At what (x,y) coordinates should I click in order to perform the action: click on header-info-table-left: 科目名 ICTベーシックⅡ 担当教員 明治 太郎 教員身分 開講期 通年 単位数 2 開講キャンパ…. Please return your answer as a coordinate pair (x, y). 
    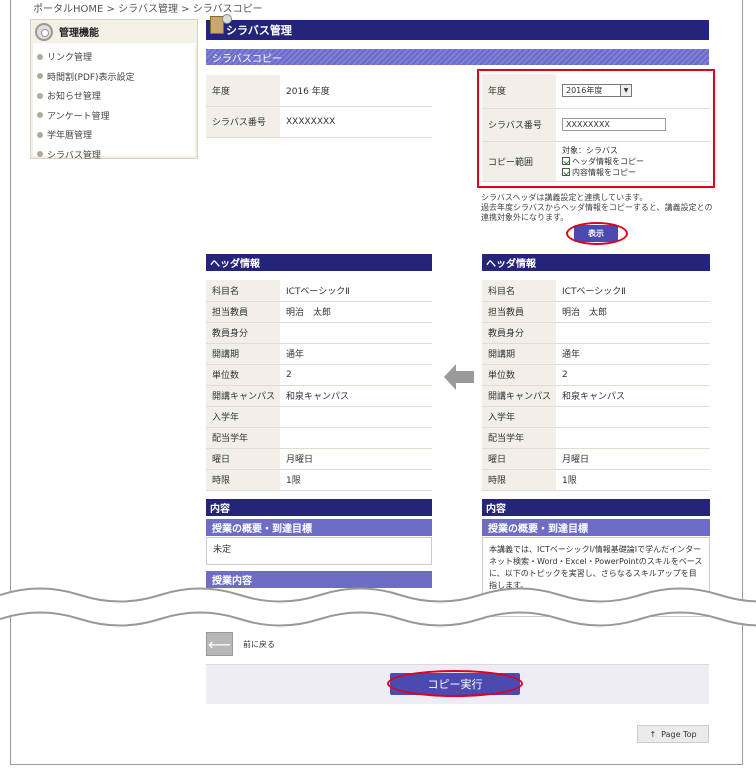
    Looking at the image, I should click on (319, 385).